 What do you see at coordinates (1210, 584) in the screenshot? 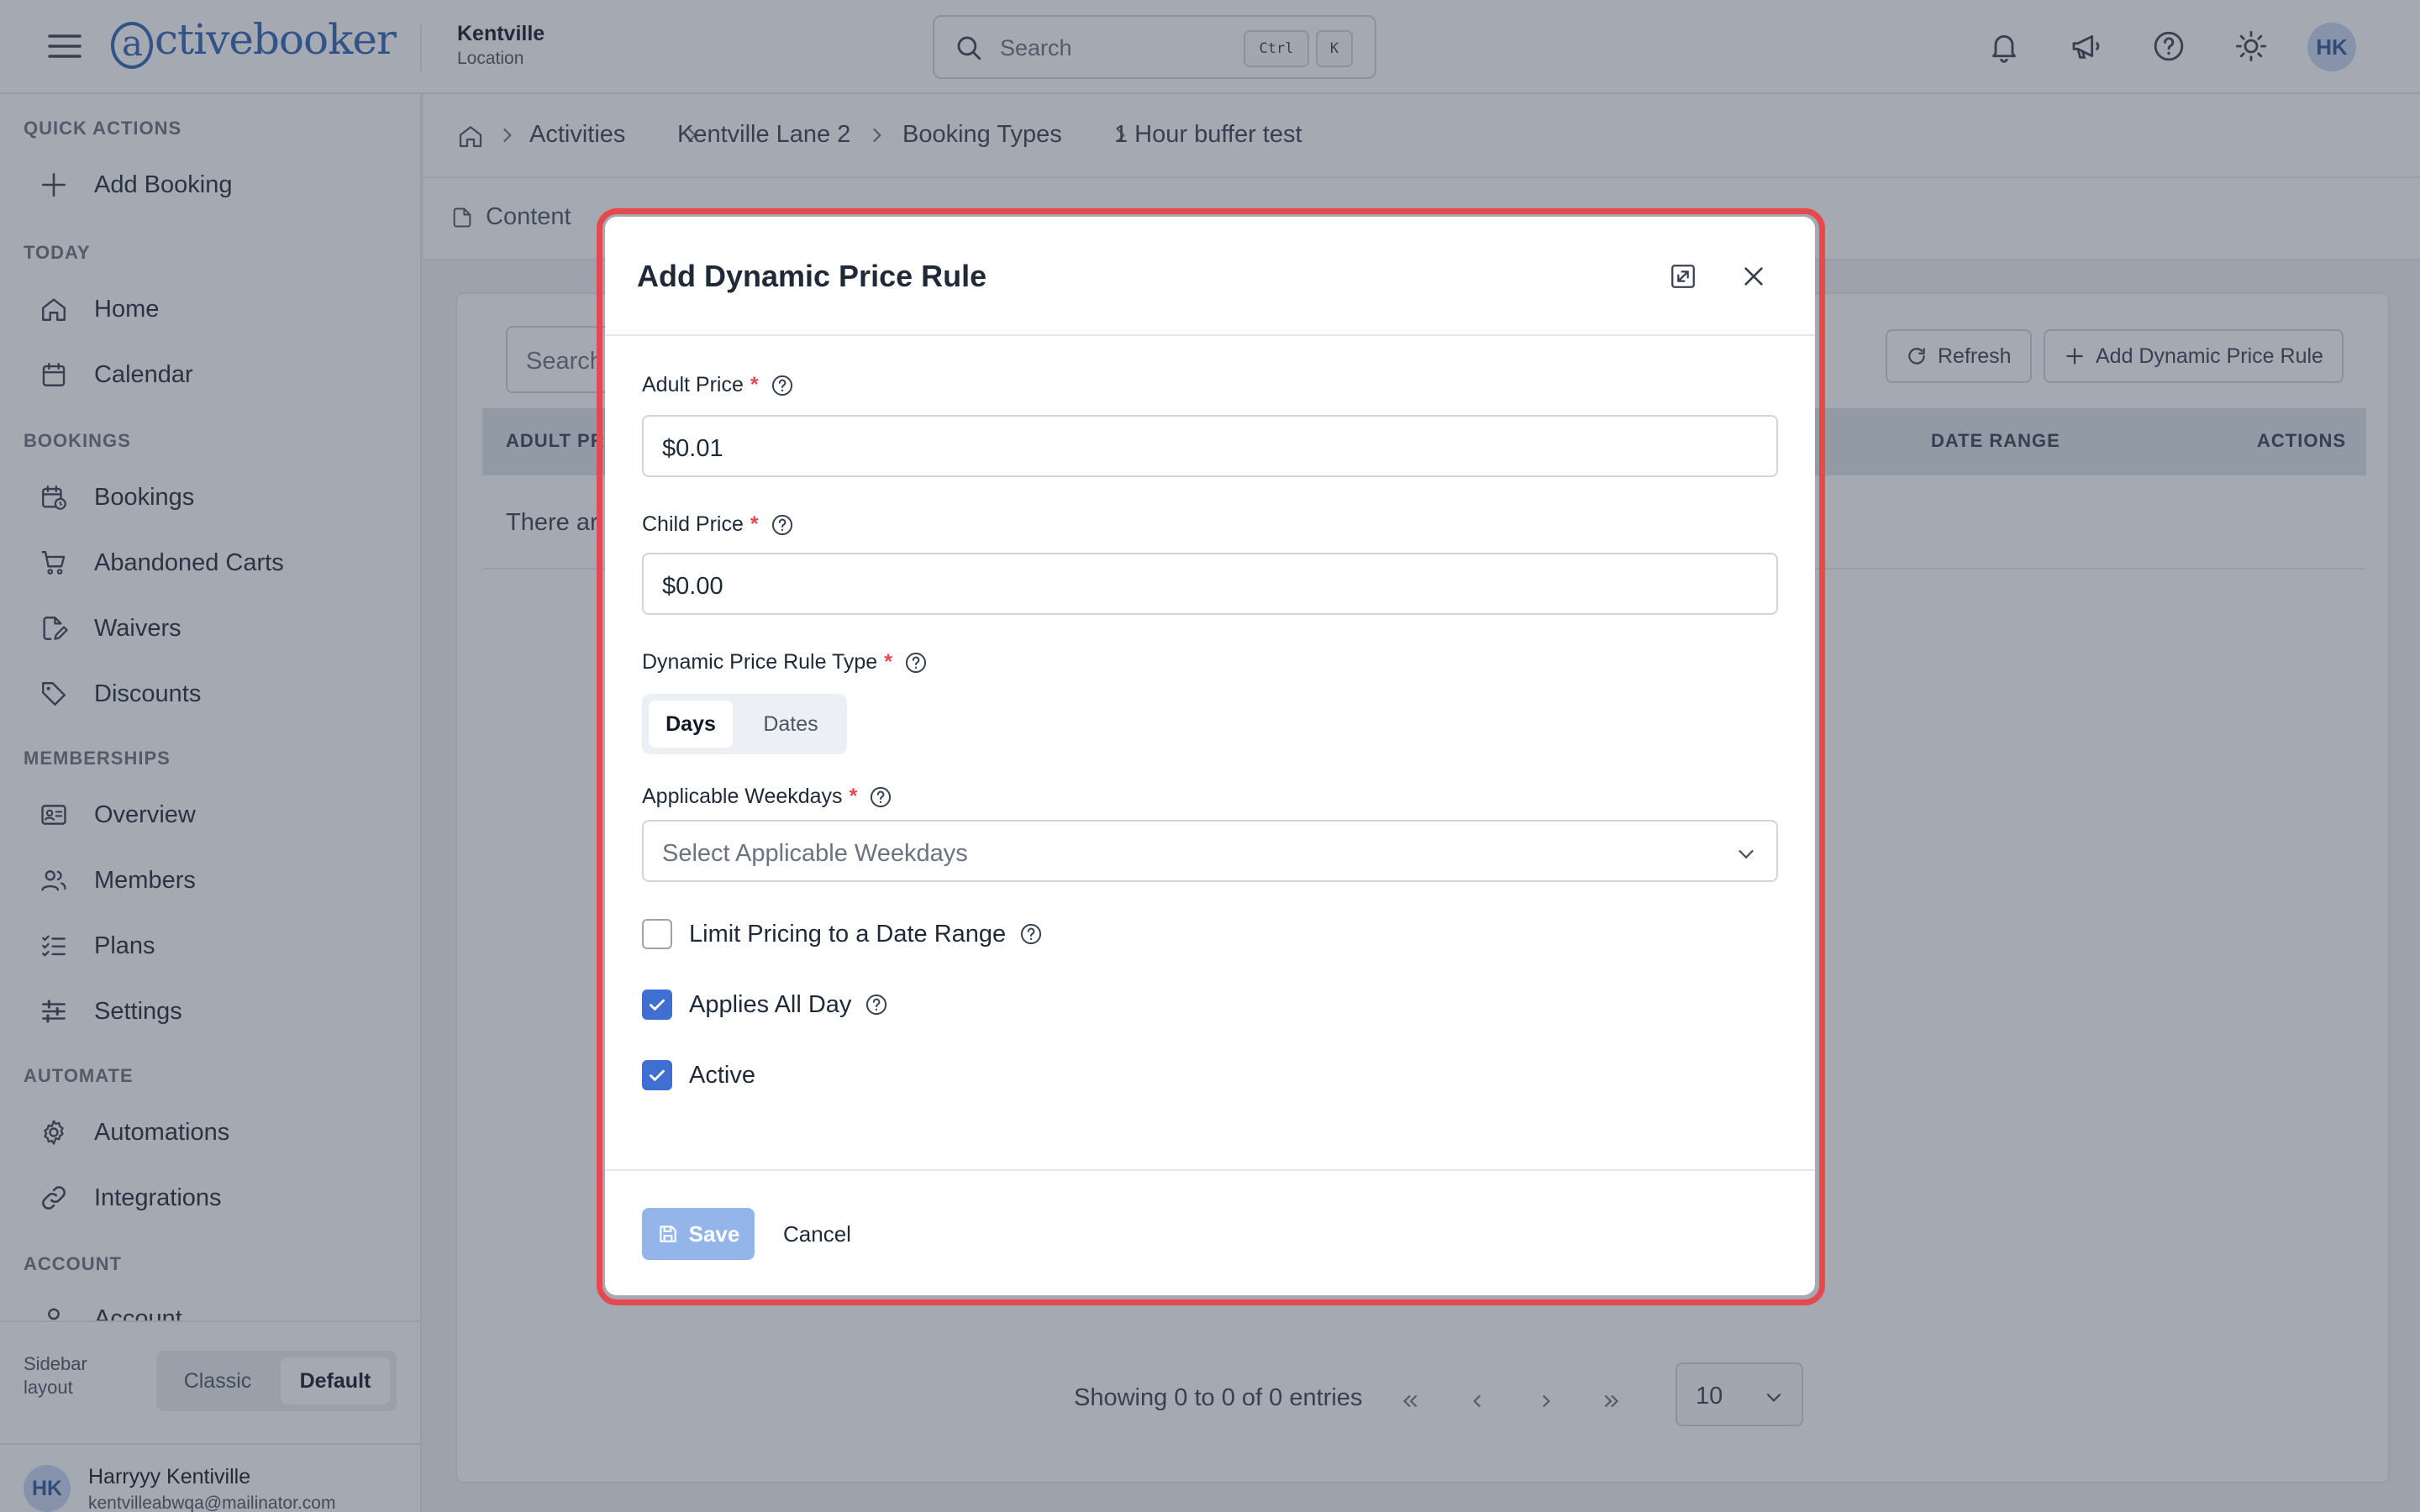
I see `child-price-input: $0.00` at bounding box center [1210, 584].